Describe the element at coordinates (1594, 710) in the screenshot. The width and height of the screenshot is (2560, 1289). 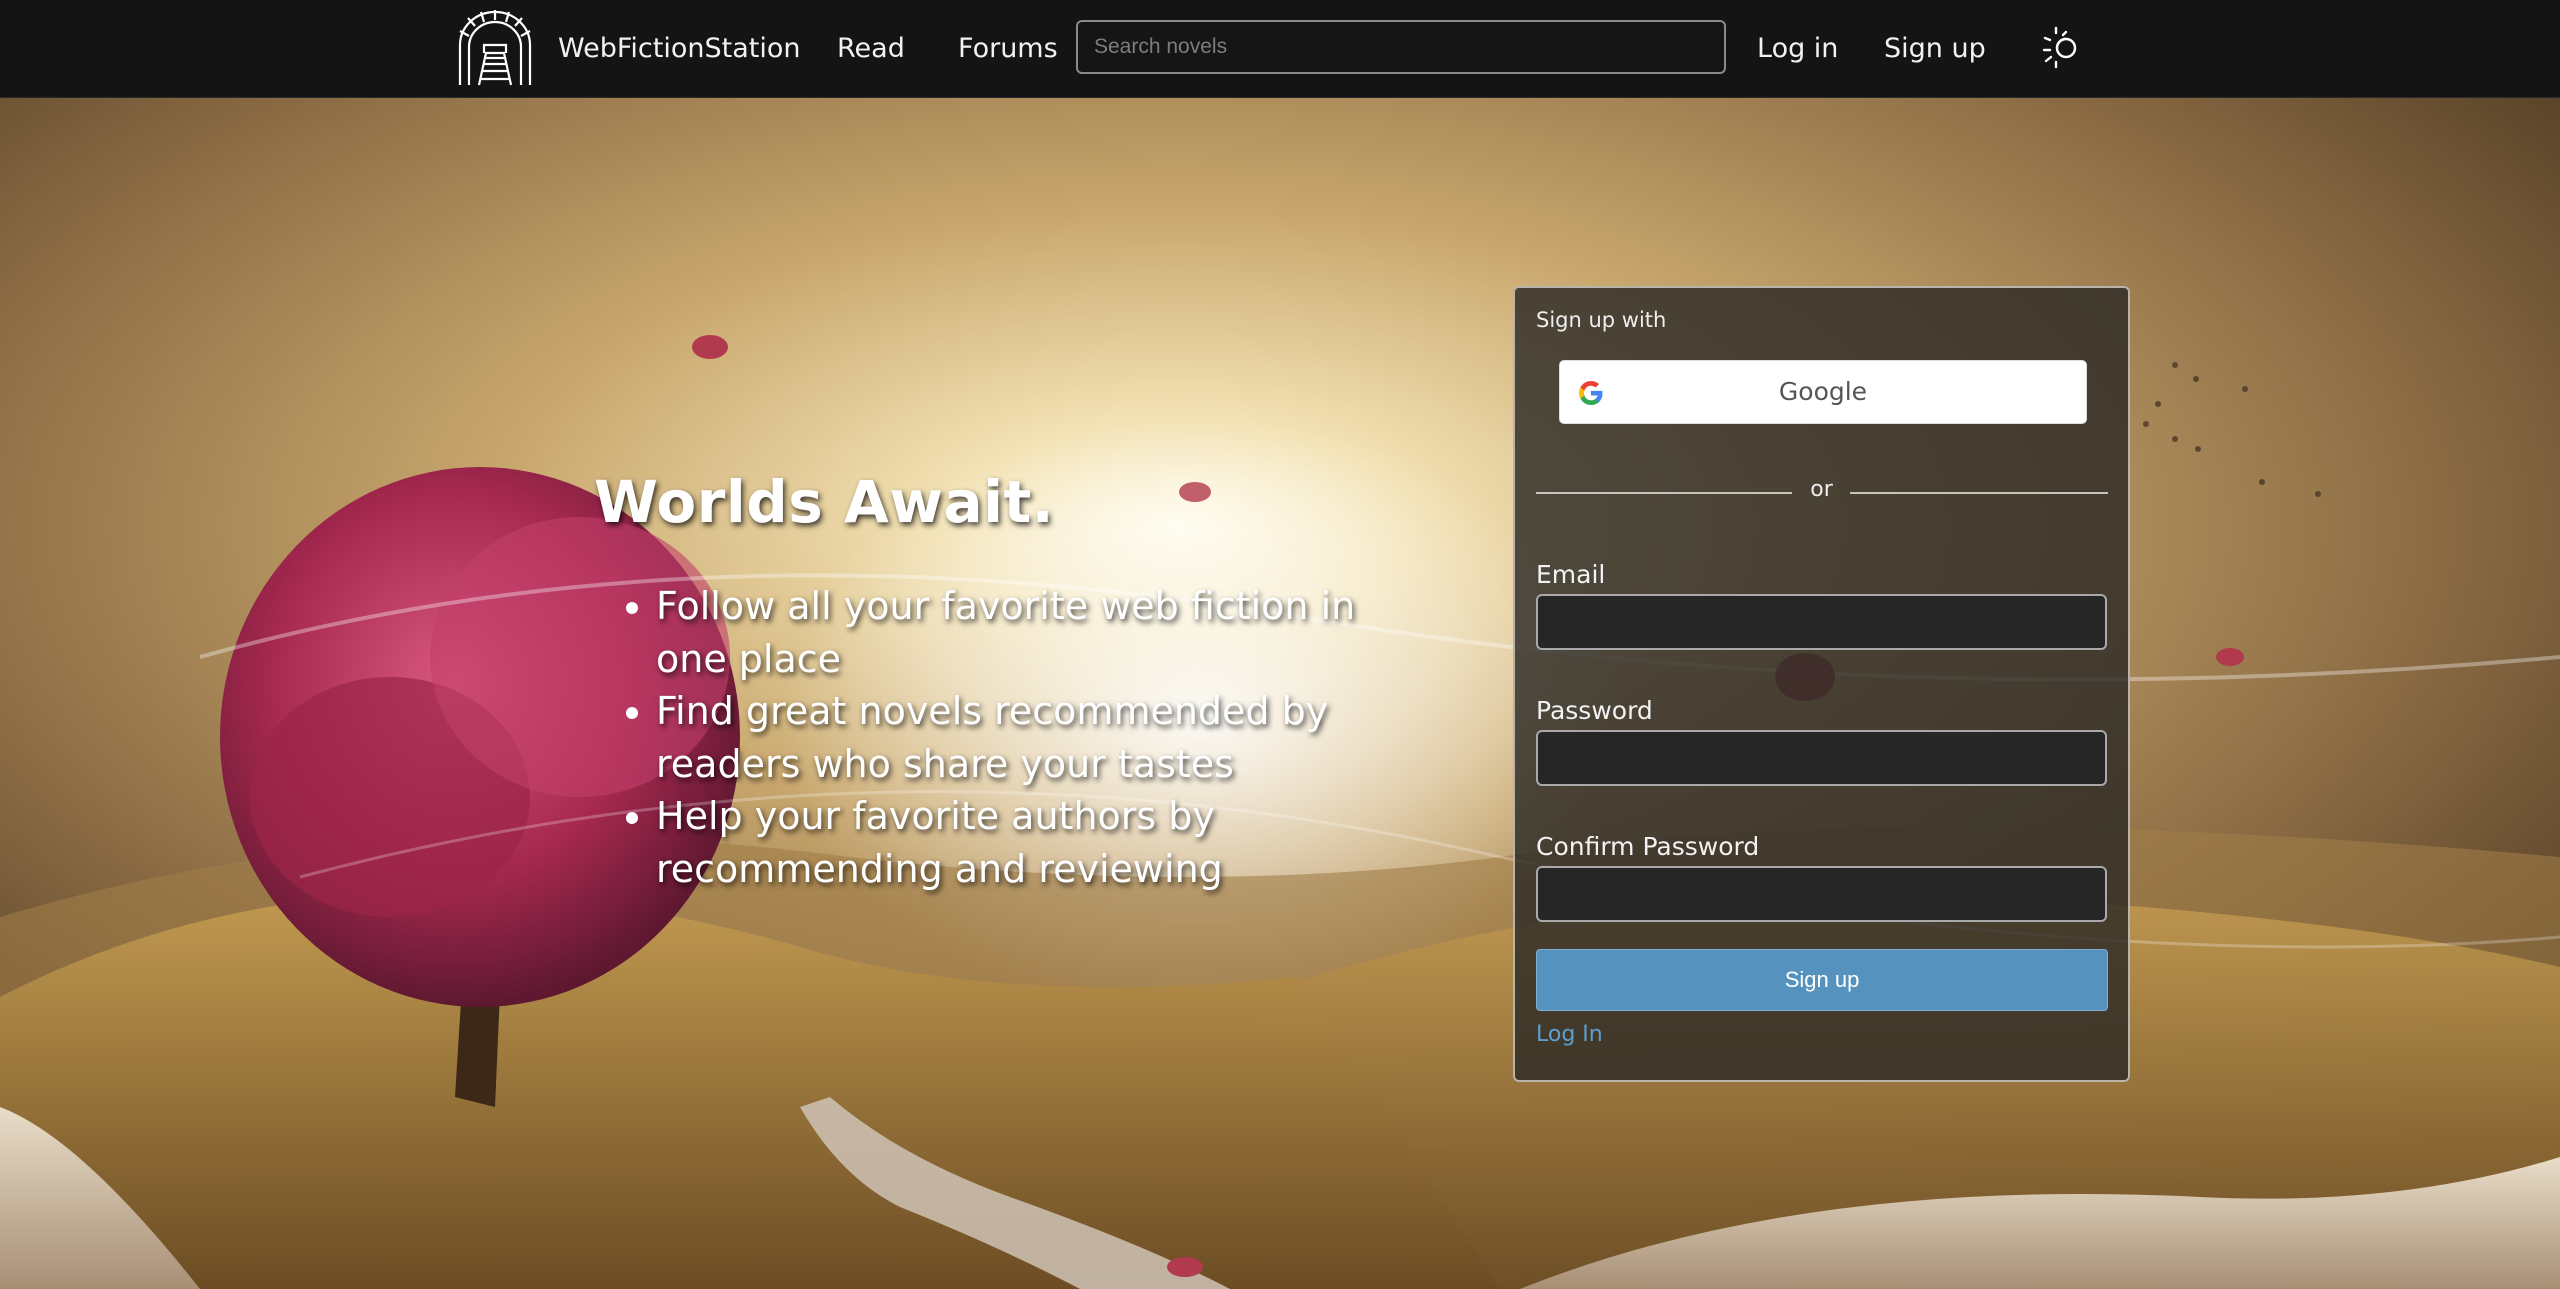
I see `password-label: Password` at that location.